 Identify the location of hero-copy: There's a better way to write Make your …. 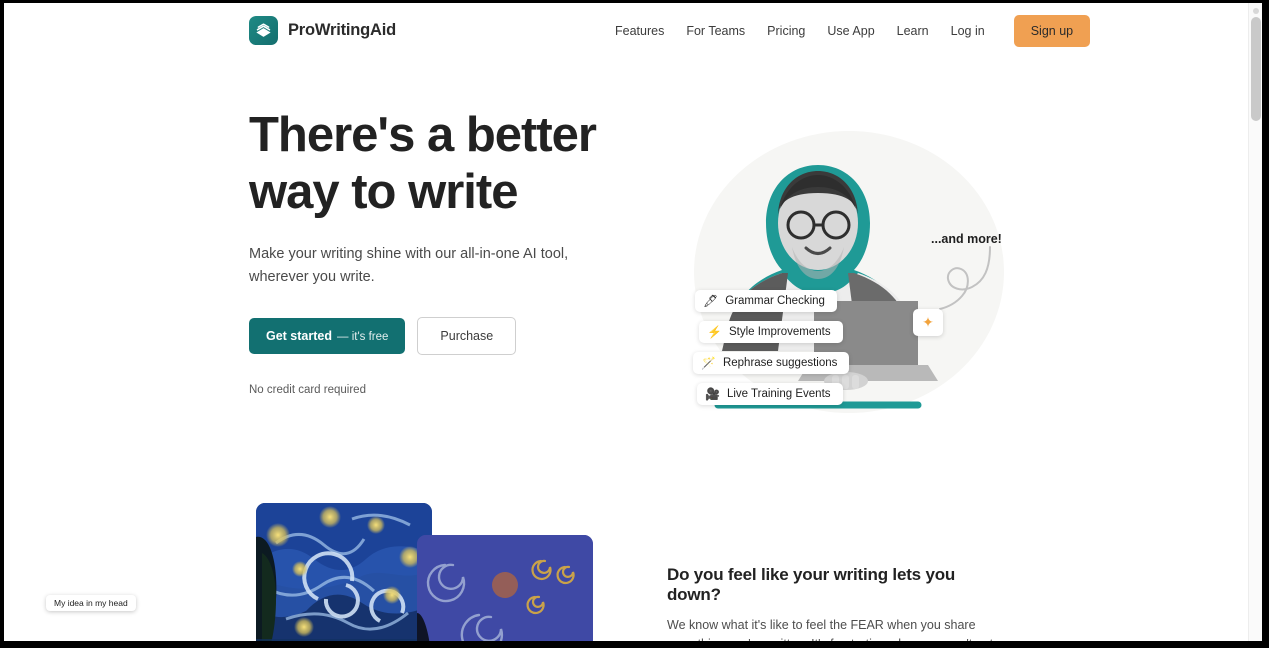
(449, 251).